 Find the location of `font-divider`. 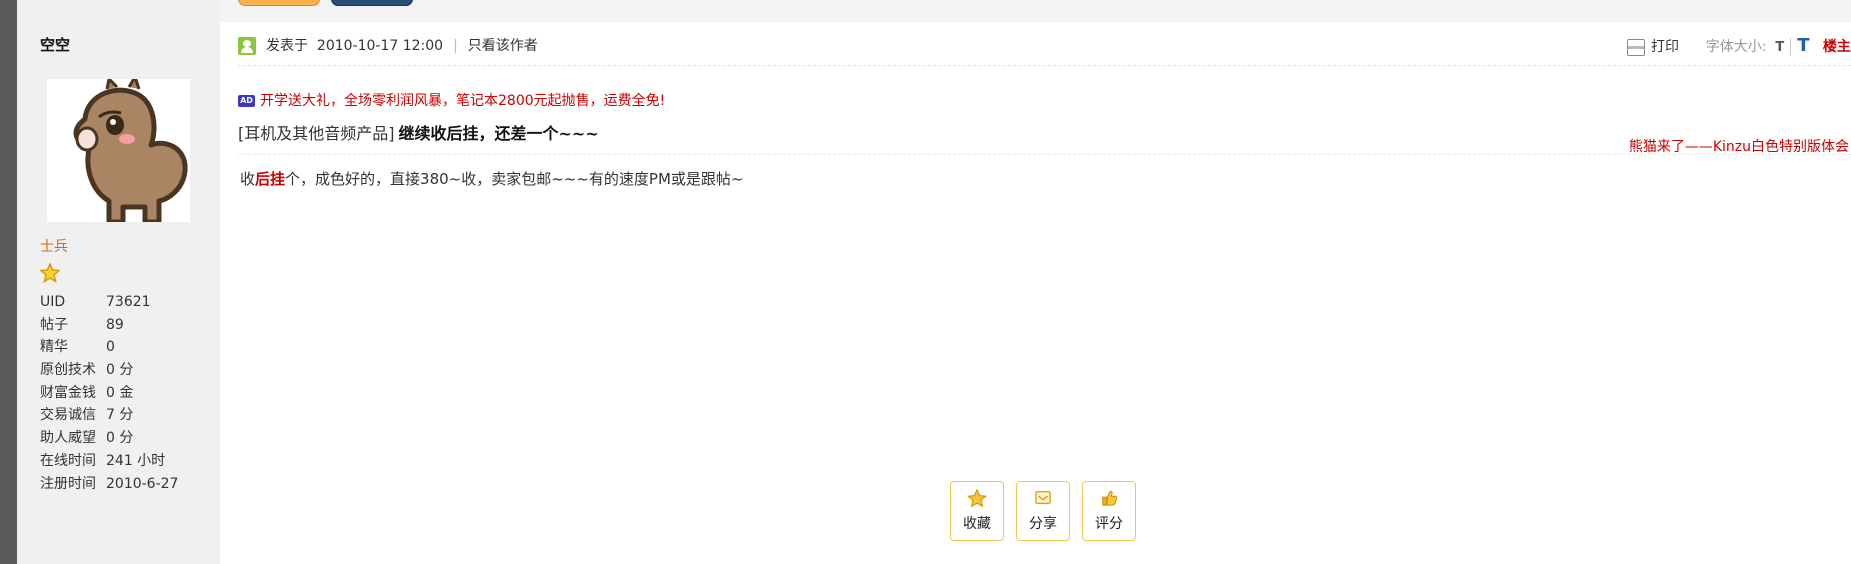

font-divider is located at coordinates (1791, 47).